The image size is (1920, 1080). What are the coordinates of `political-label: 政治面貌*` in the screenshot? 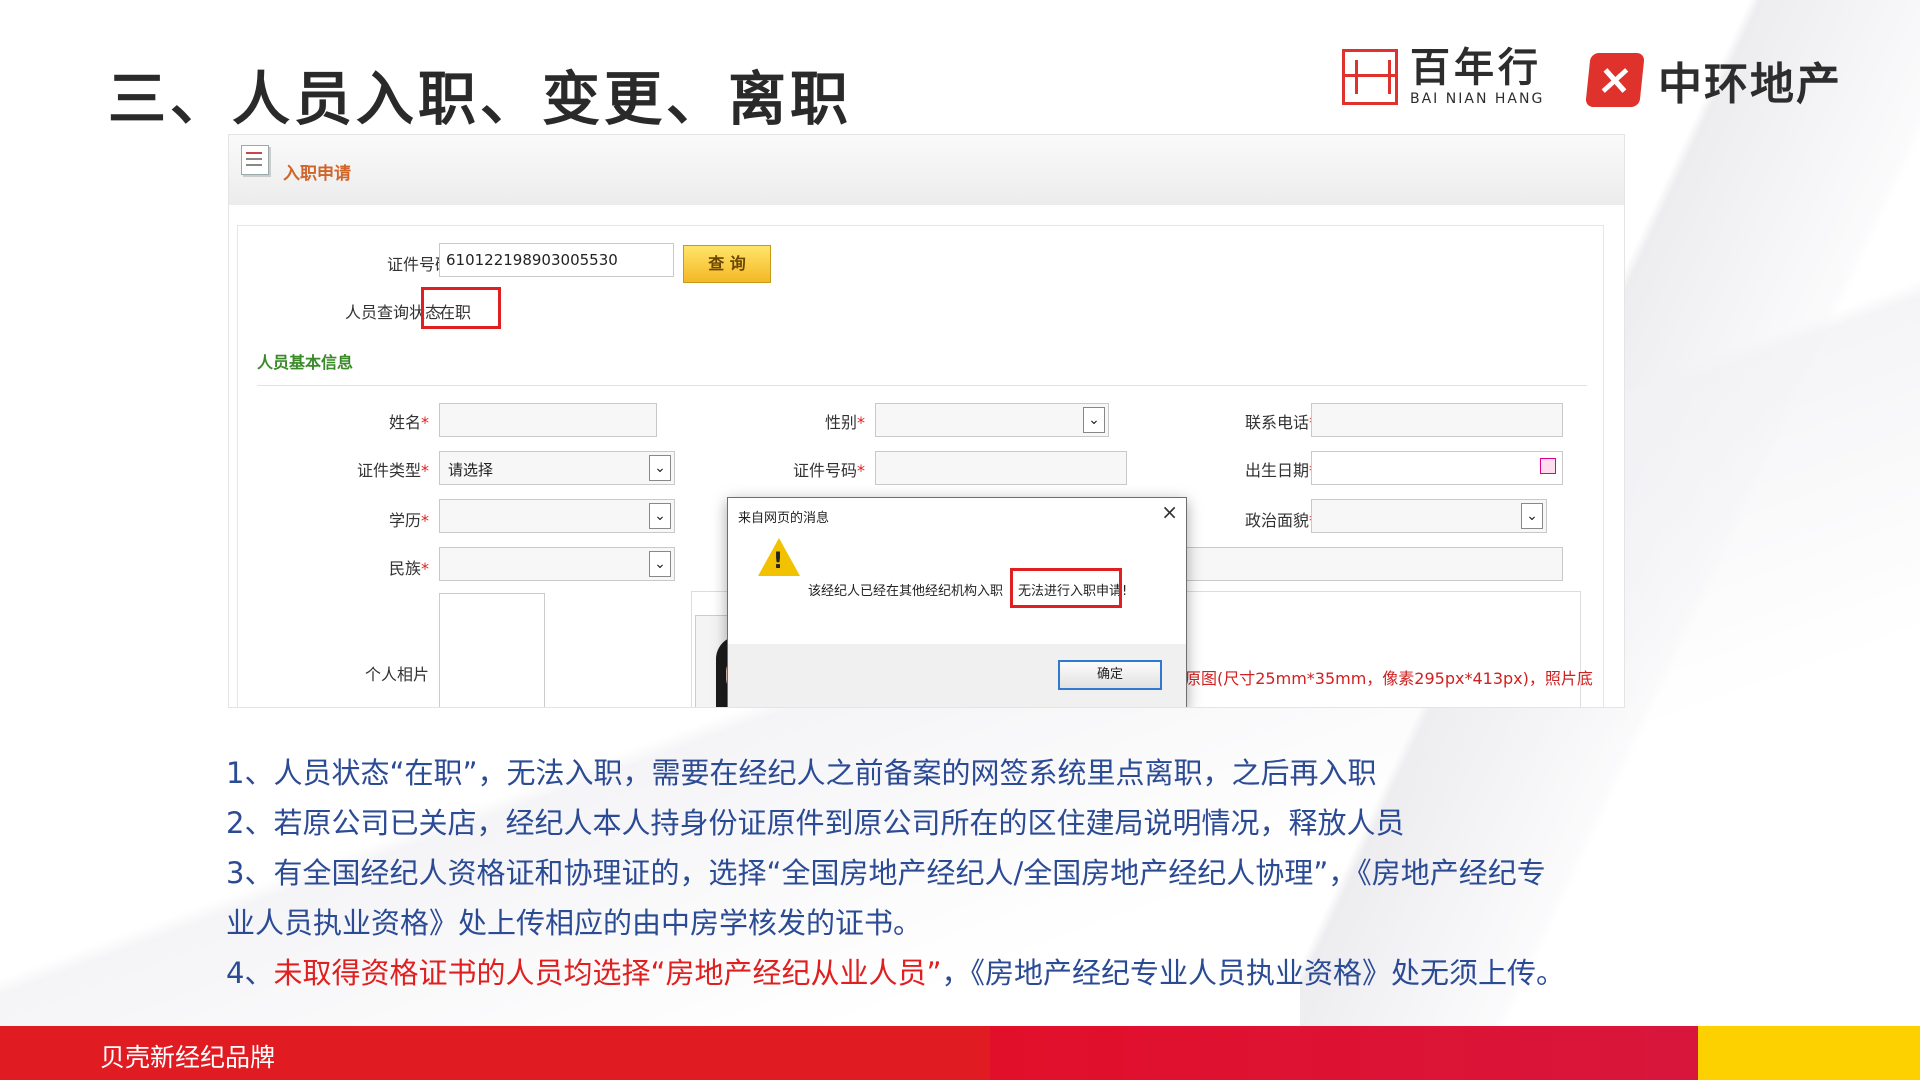 It's located at (1280, 520).